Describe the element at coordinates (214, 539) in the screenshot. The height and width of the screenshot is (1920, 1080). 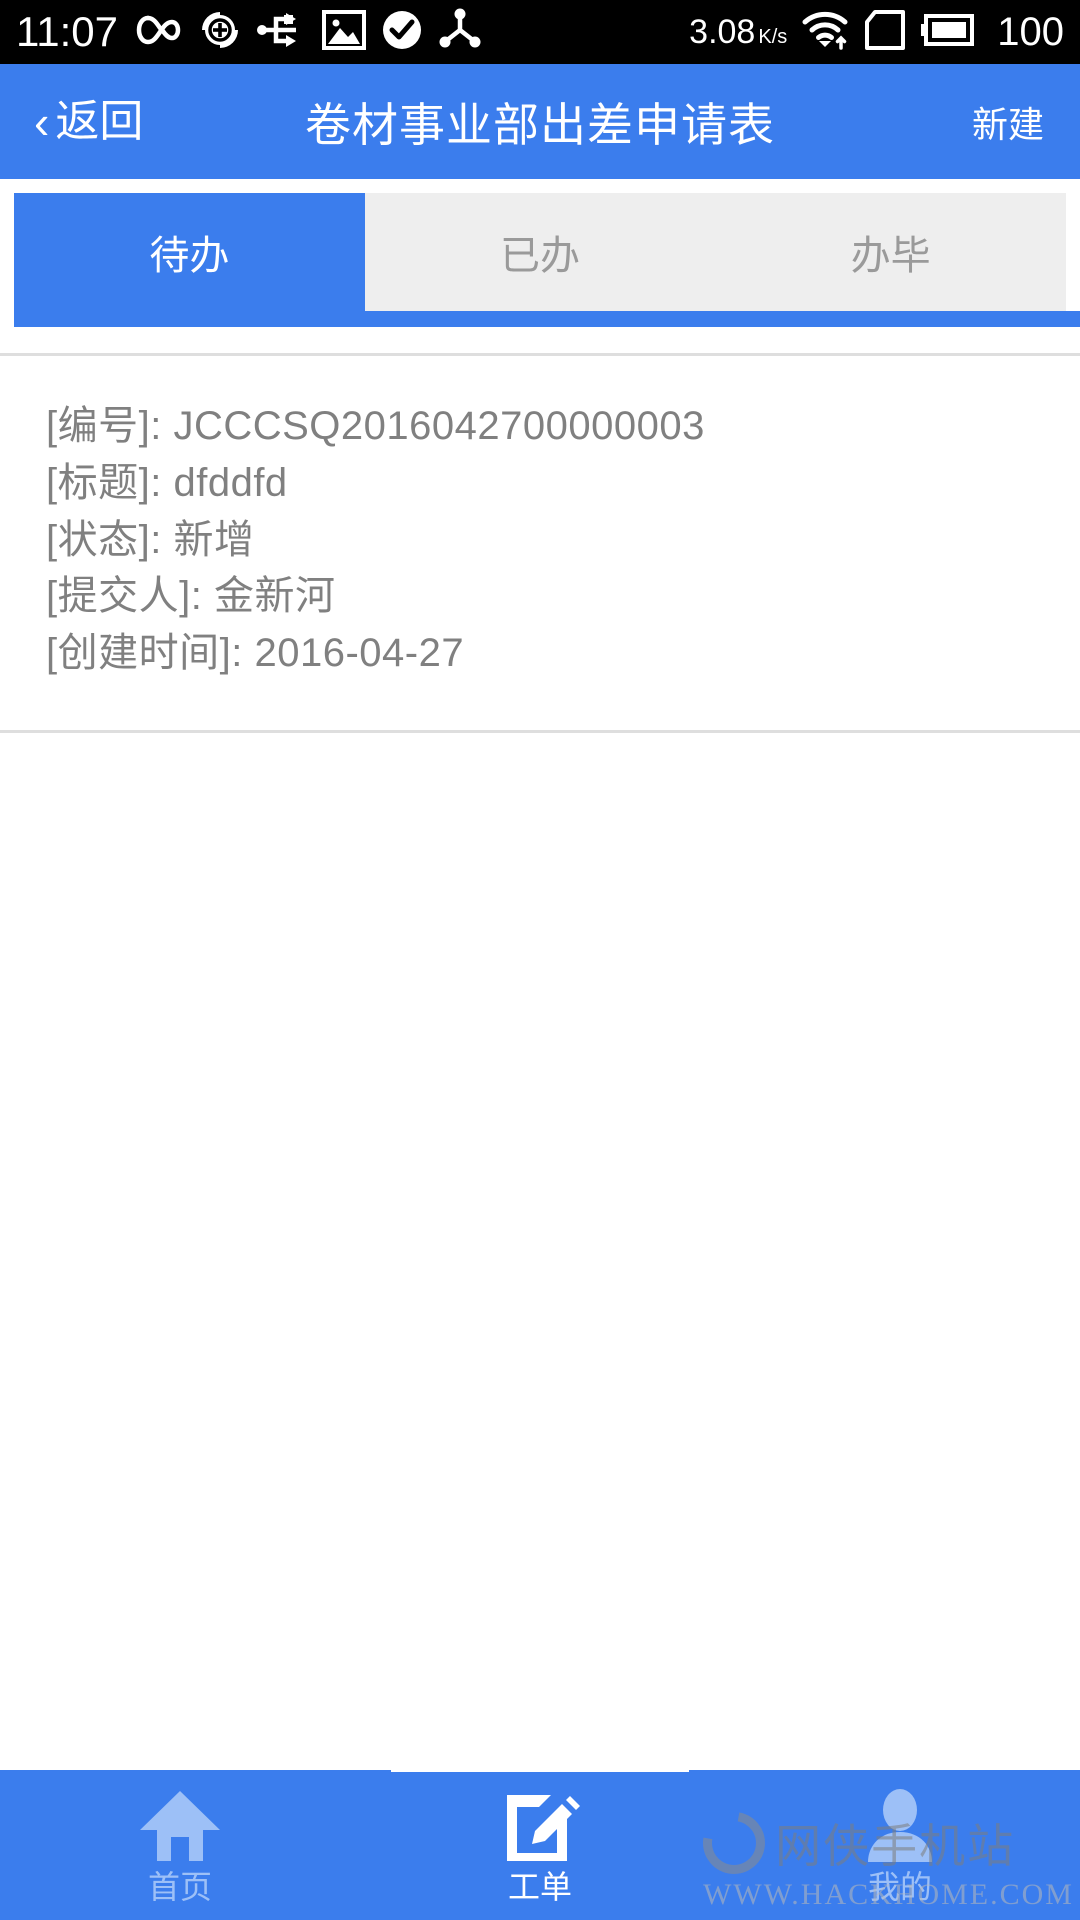
I see `field-value-status: 新增` at that location.